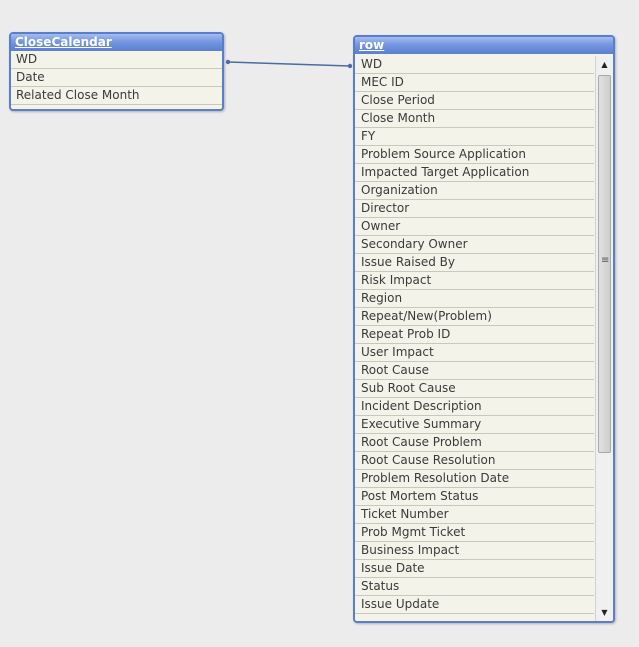 This screenshot has height=647, width=639. I want to click on field-row: Region, so click(474, 299).